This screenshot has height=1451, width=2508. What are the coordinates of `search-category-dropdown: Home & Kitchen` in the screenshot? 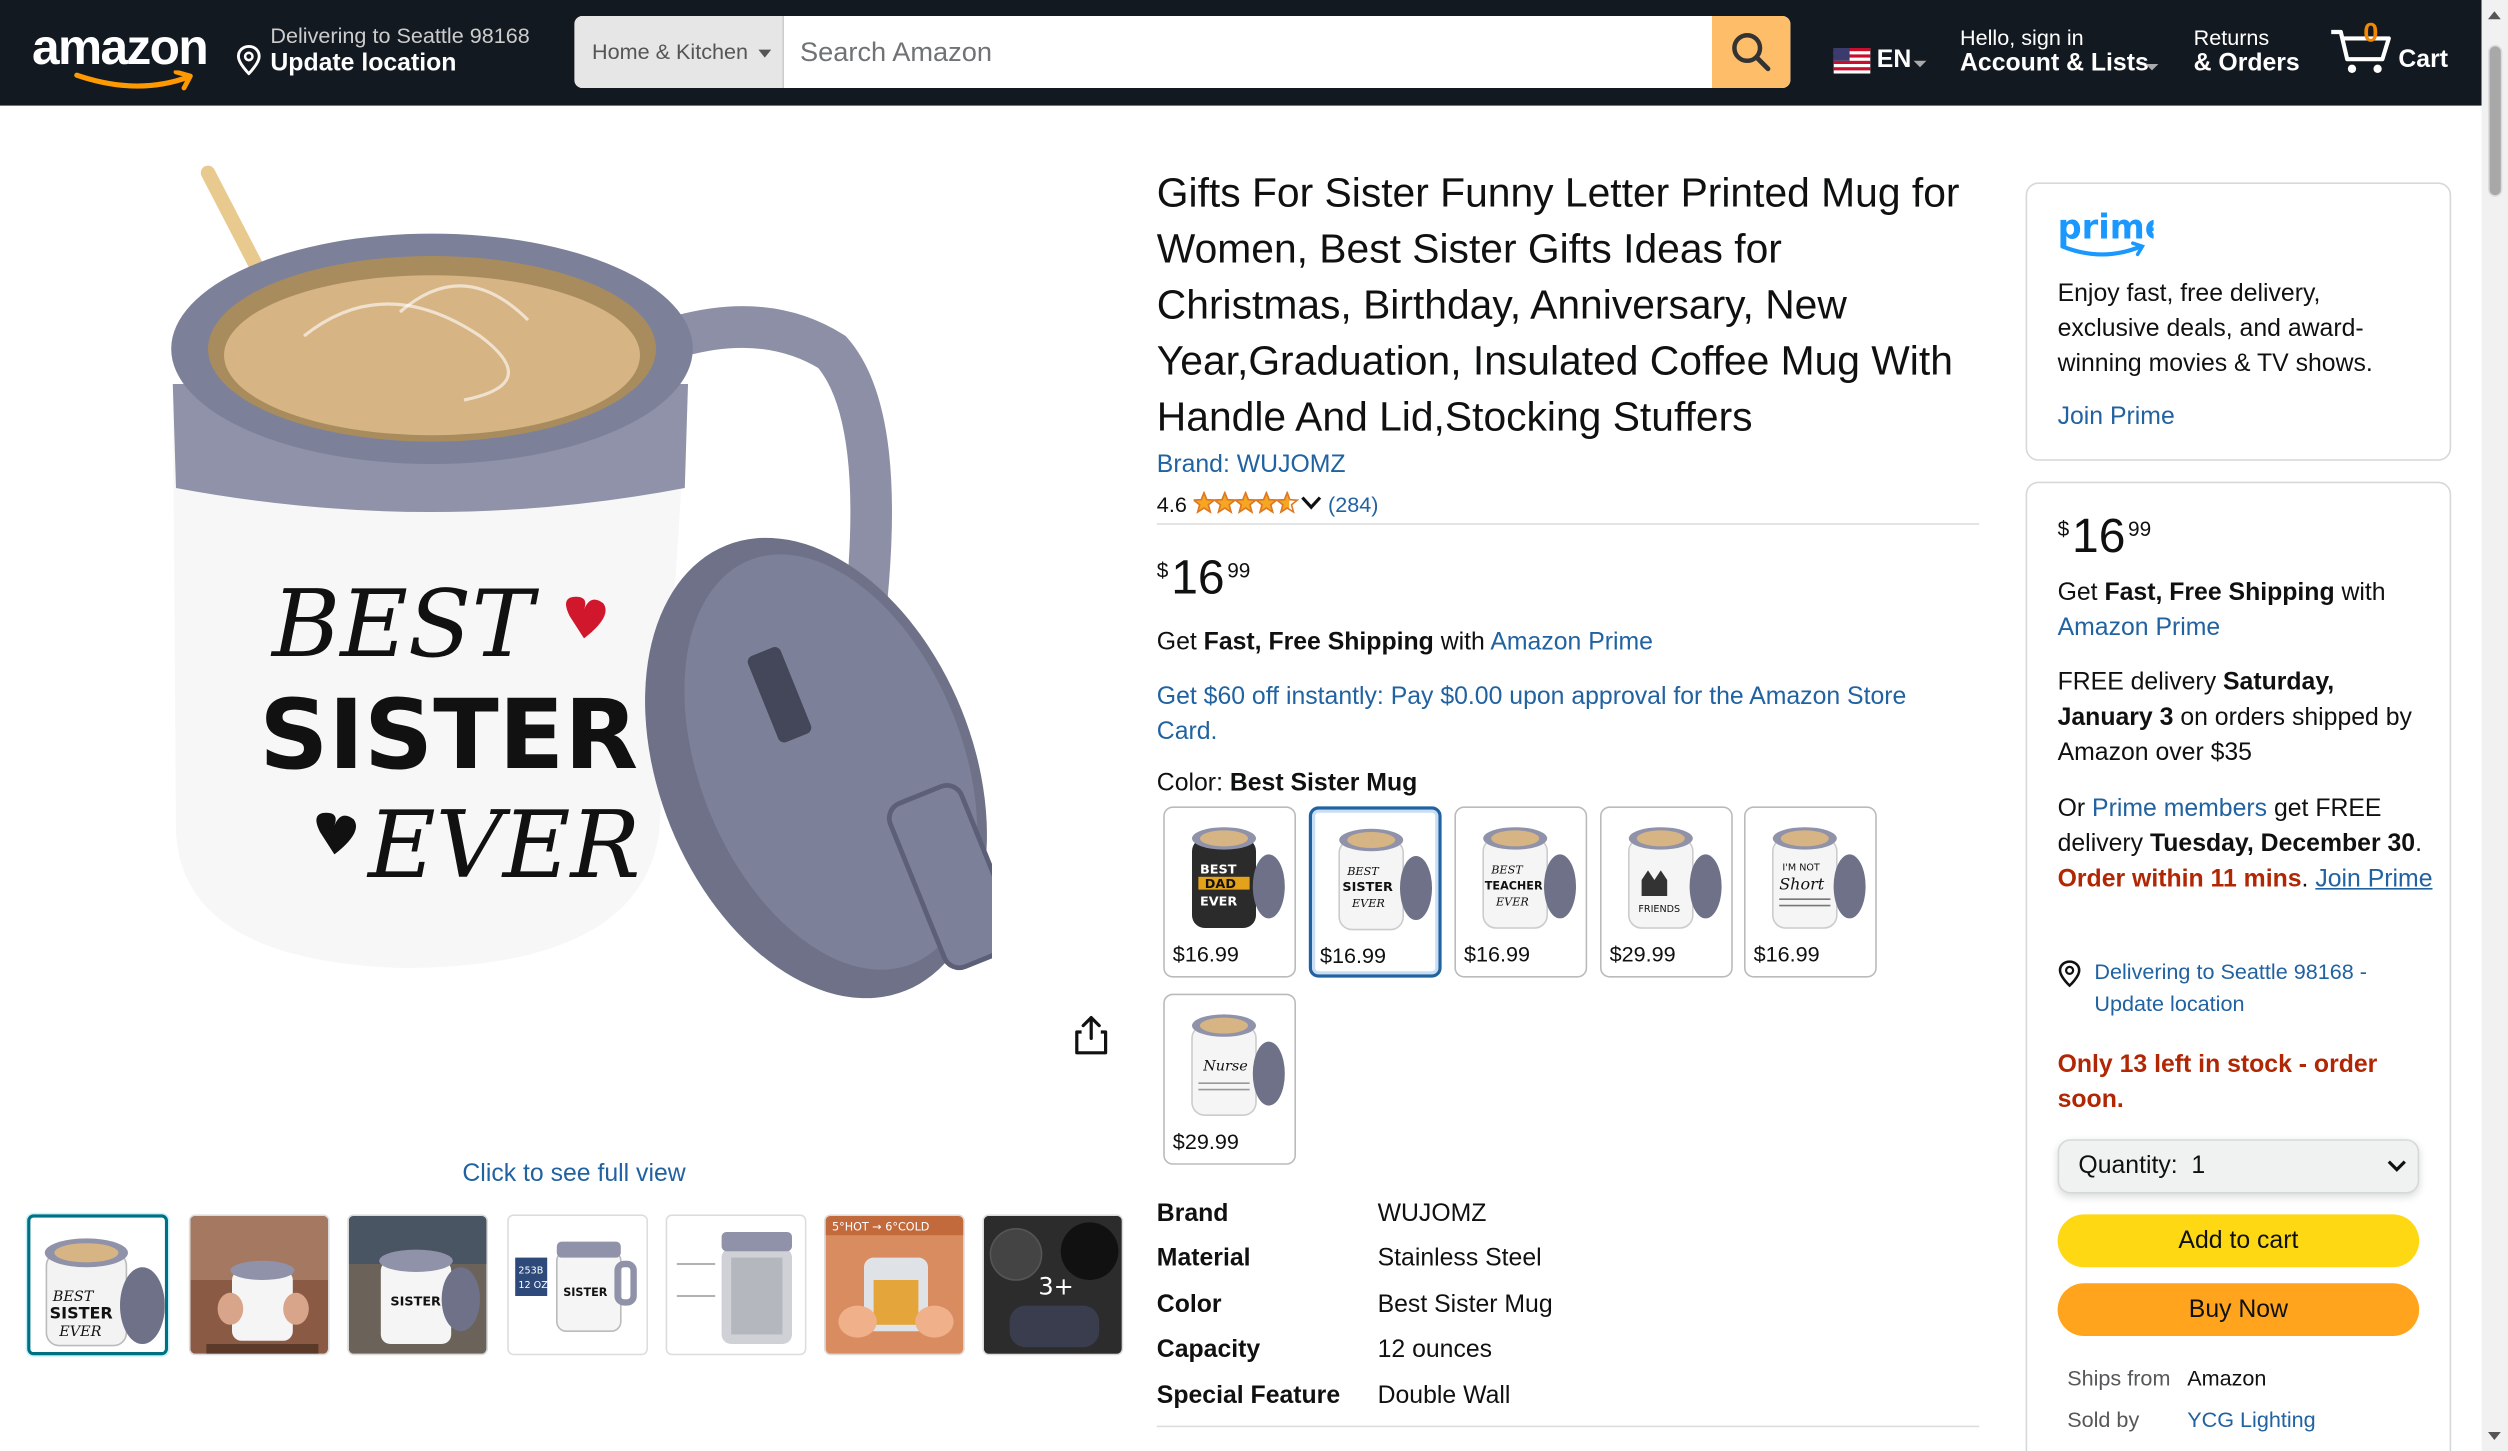 It's located at (679, 52).